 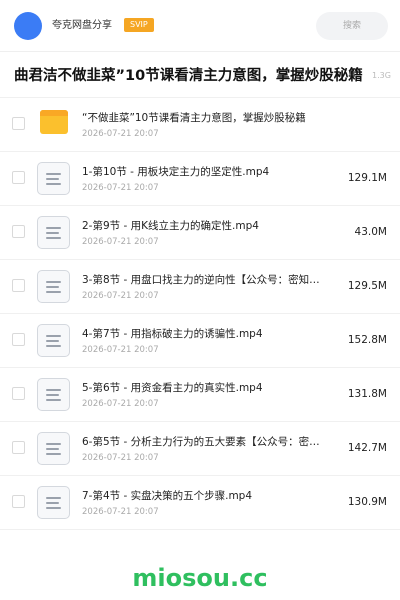 What do you see at coordinates (188, 76) in the screenshot?
I see `page-title: 曲君洁不做韭菜”10节课看清主力意图，掌握炒股秘籍` at bounding box center [188, 76].